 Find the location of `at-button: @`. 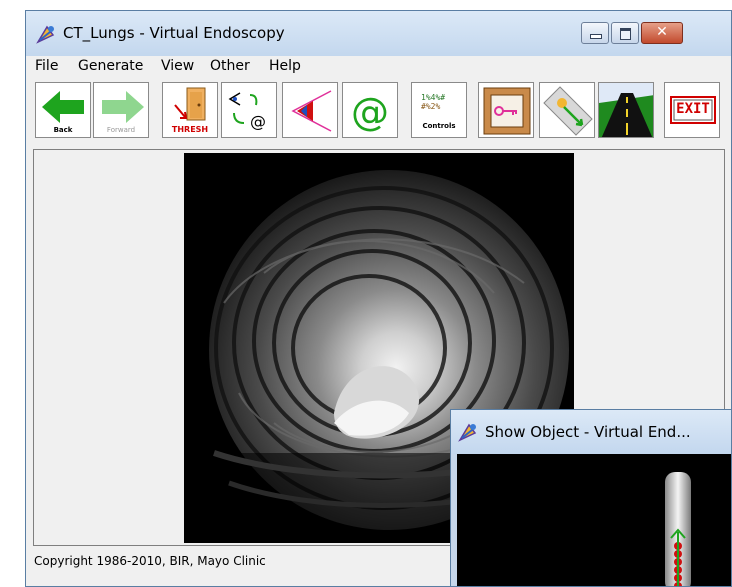

at-button: @ is located at coordinates (370, 110).